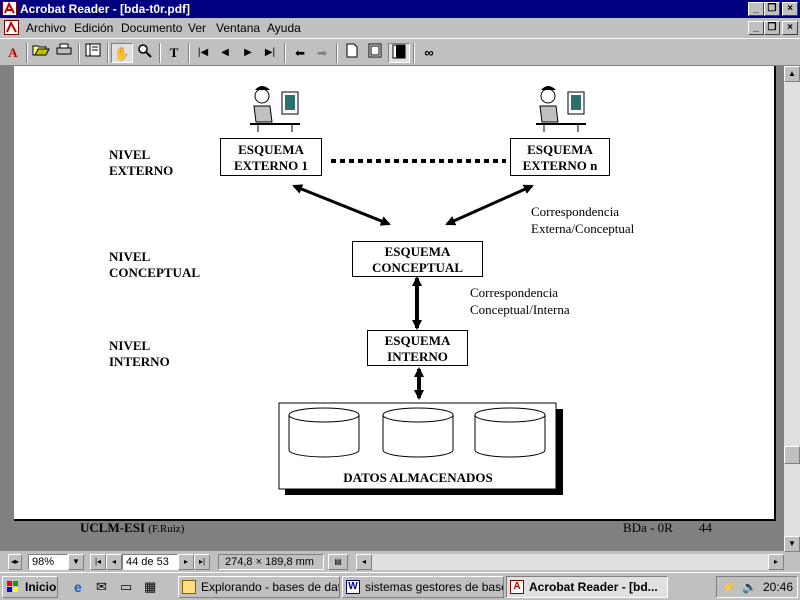 Image resolution: width=800 pixels, height=600 pixels. What do you see at coordinates (166, 529) in the screenshot?
I see `footer-author: (F.Ruiz)` at bounding box center [166, 529].